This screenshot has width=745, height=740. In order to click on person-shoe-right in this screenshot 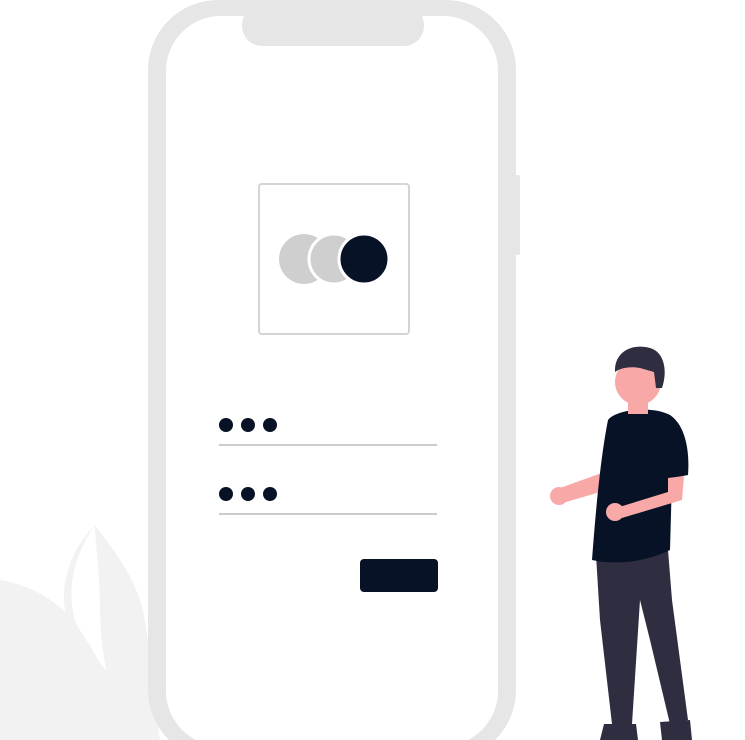, I will do `click(676, 730)`.